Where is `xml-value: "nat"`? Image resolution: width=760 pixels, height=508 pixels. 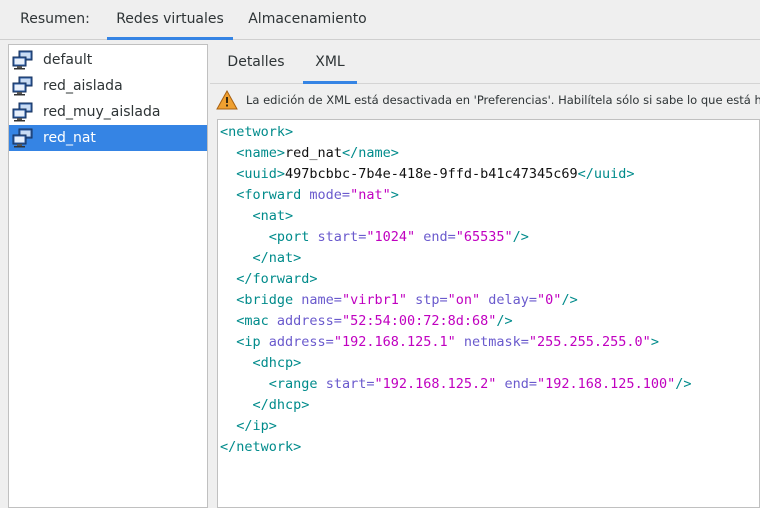 xml-value: "nat" is located at coordinates (370, 195).